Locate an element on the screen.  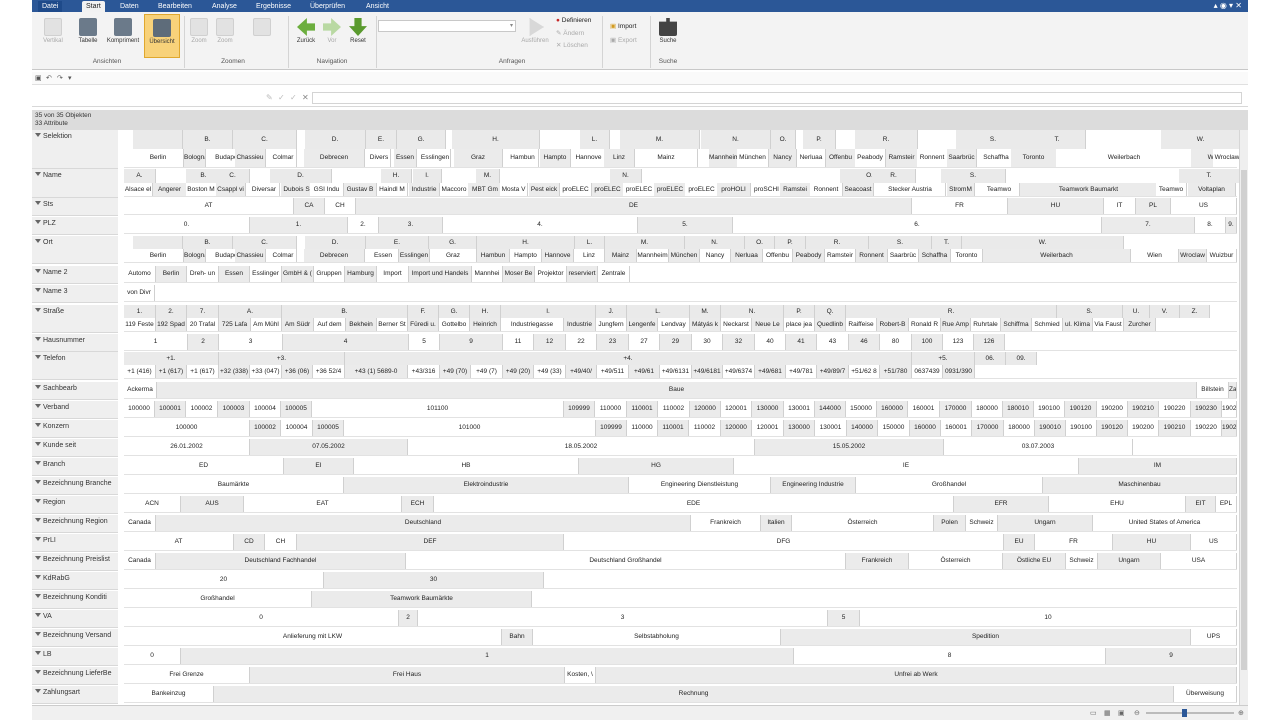
value-cell: HB is located at coordinates (466, 466).